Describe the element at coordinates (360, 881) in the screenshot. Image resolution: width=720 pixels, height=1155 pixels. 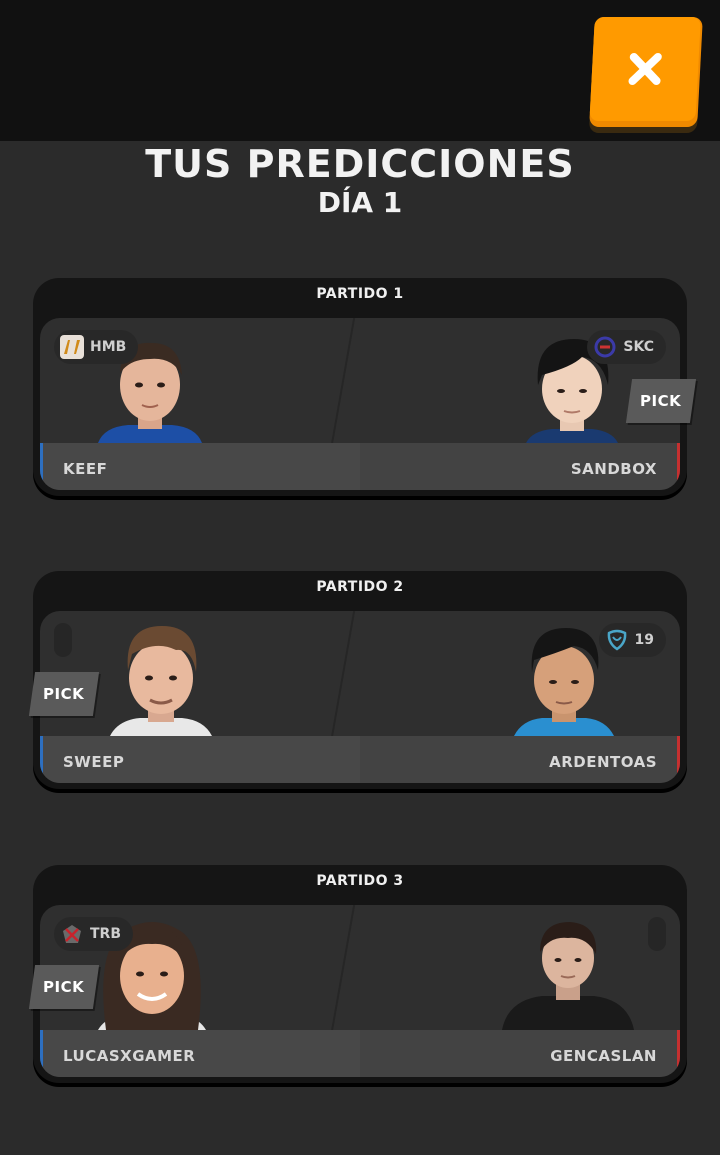
I see `match-title: PARTIDO 3` at that location.